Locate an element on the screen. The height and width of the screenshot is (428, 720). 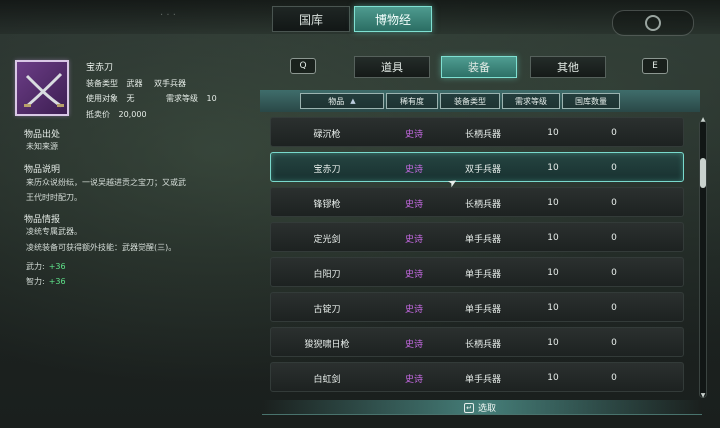
row-name: 宝赤刀 is located at coordinates (327, 169).